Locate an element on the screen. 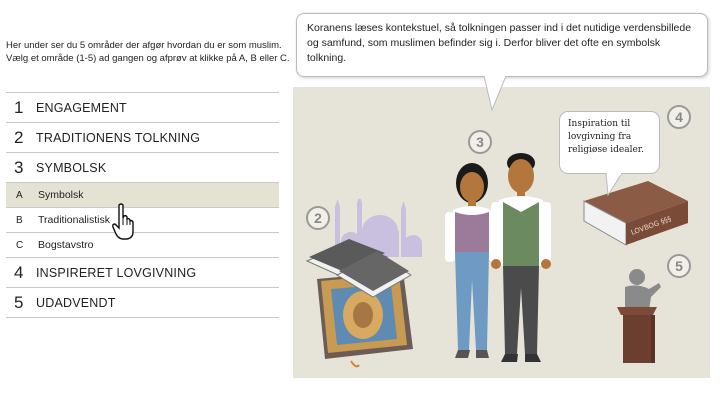 Image resolution: width=720 pixels, height=405 pixels. menu-item-label: ENGAGEMENT is located at coordinates (81, 107).